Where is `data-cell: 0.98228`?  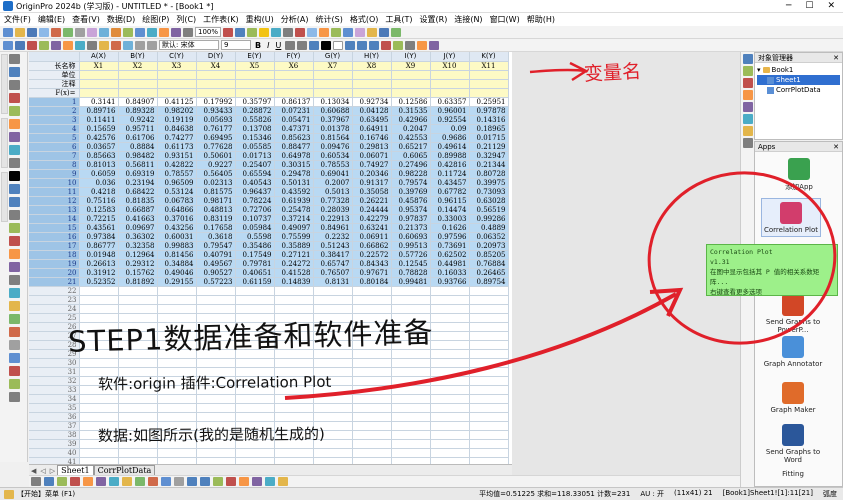 data-cell: 0.98228 is located at coordinates (411, 174).